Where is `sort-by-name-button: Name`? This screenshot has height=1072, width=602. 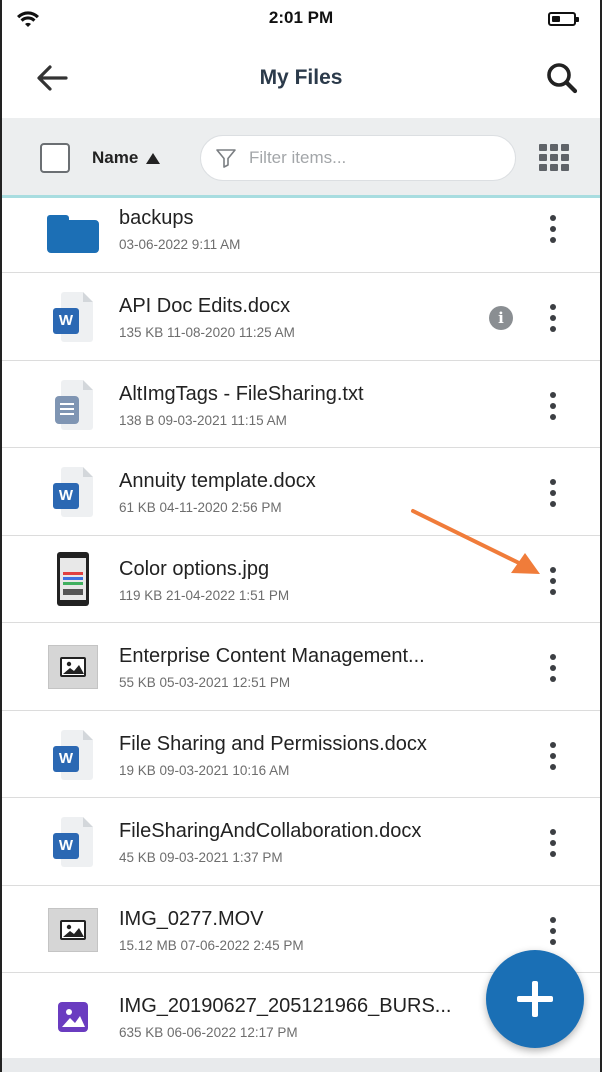 sort-by-name-button: Name is located at coordinates (126, 158).